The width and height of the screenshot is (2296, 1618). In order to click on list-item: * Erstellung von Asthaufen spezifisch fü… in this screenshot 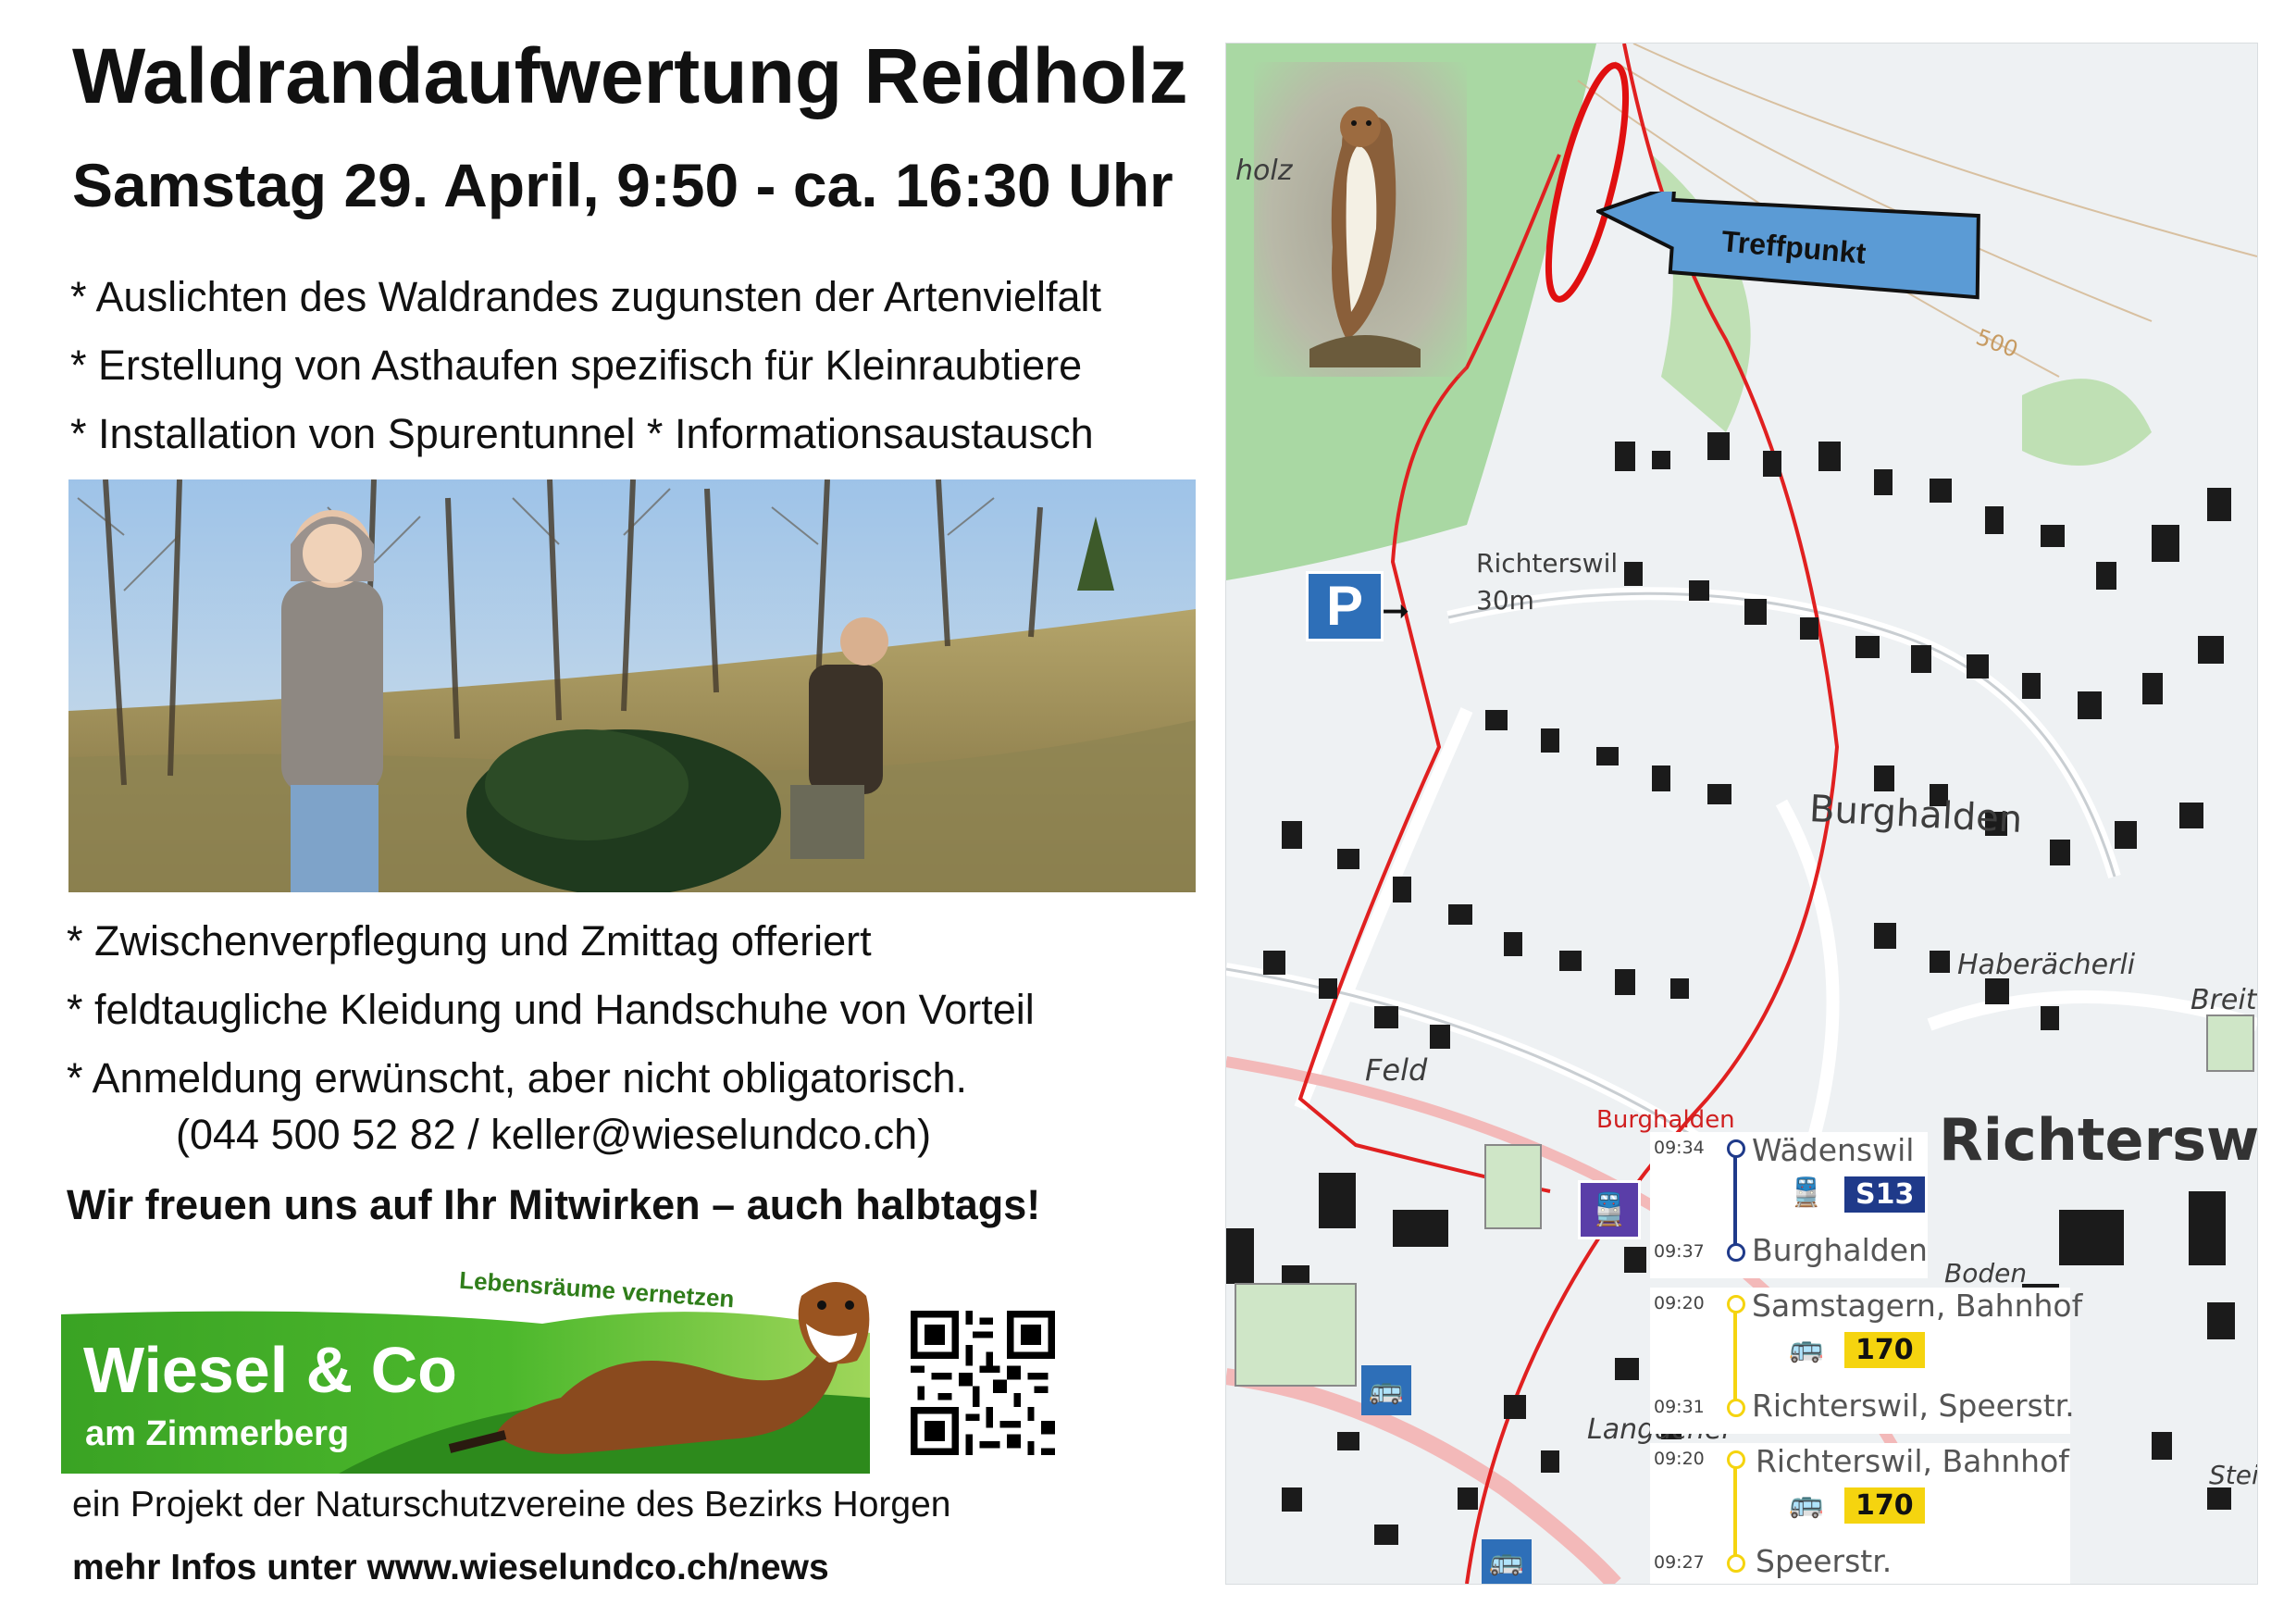, I will do `click(577, 365)`.